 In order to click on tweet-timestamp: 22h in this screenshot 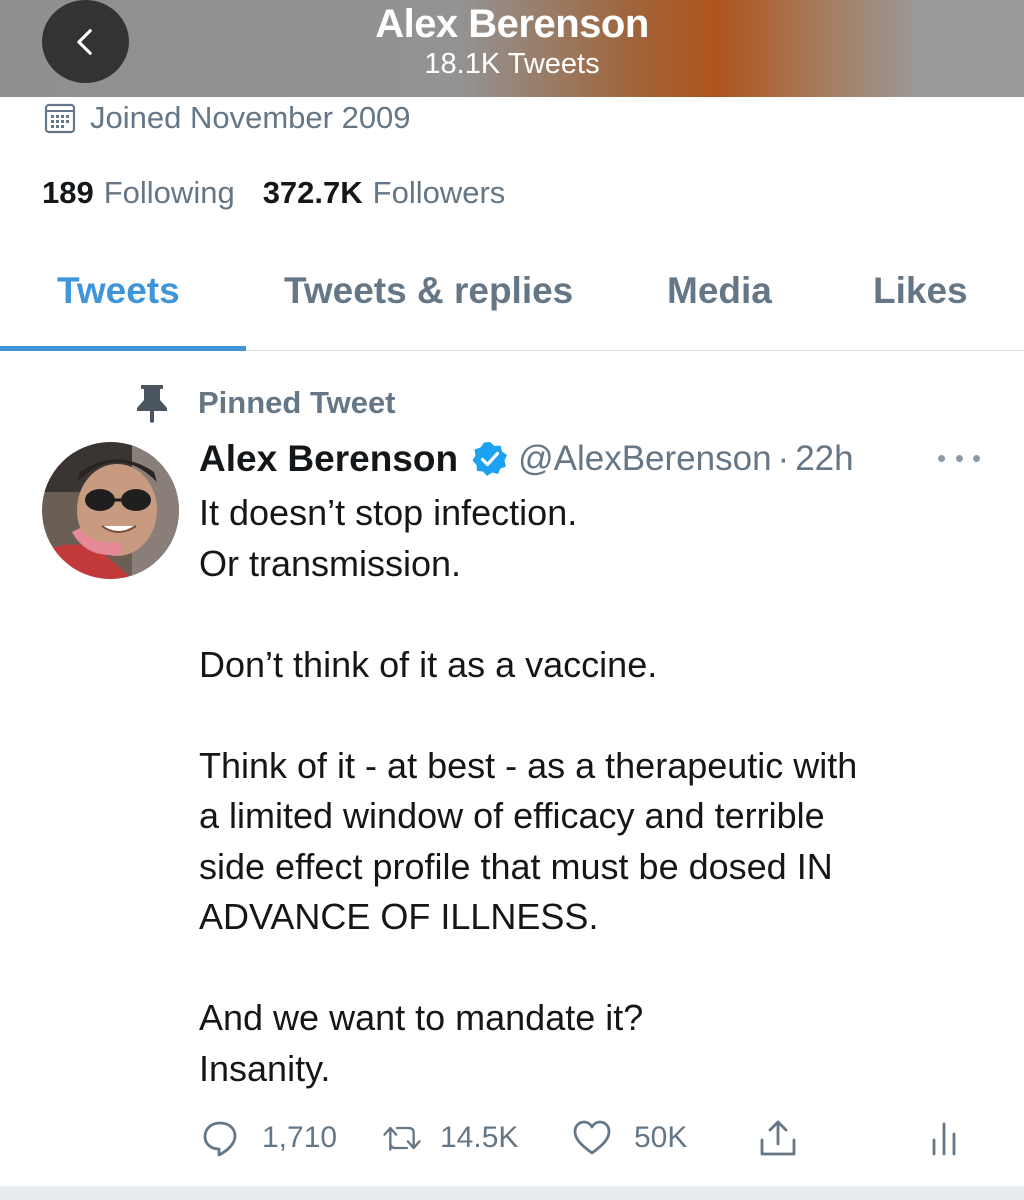, I will do `click(824, 459)`.